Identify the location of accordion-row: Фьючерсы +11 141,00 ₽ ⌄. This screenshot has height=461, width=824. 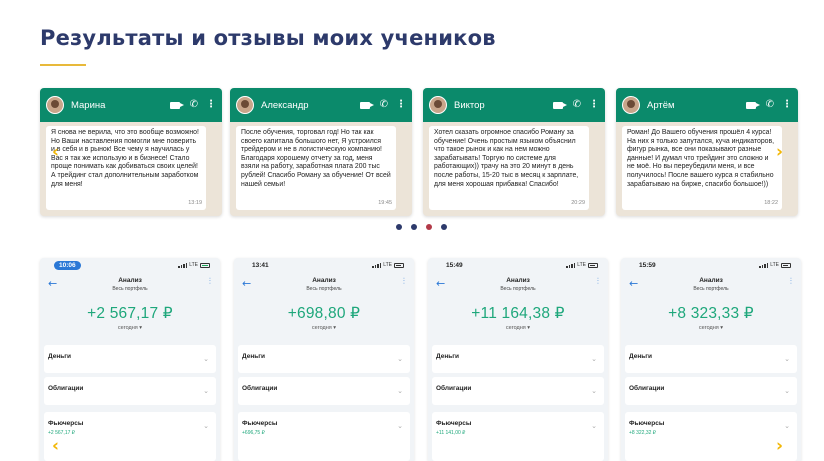
(518, 436).